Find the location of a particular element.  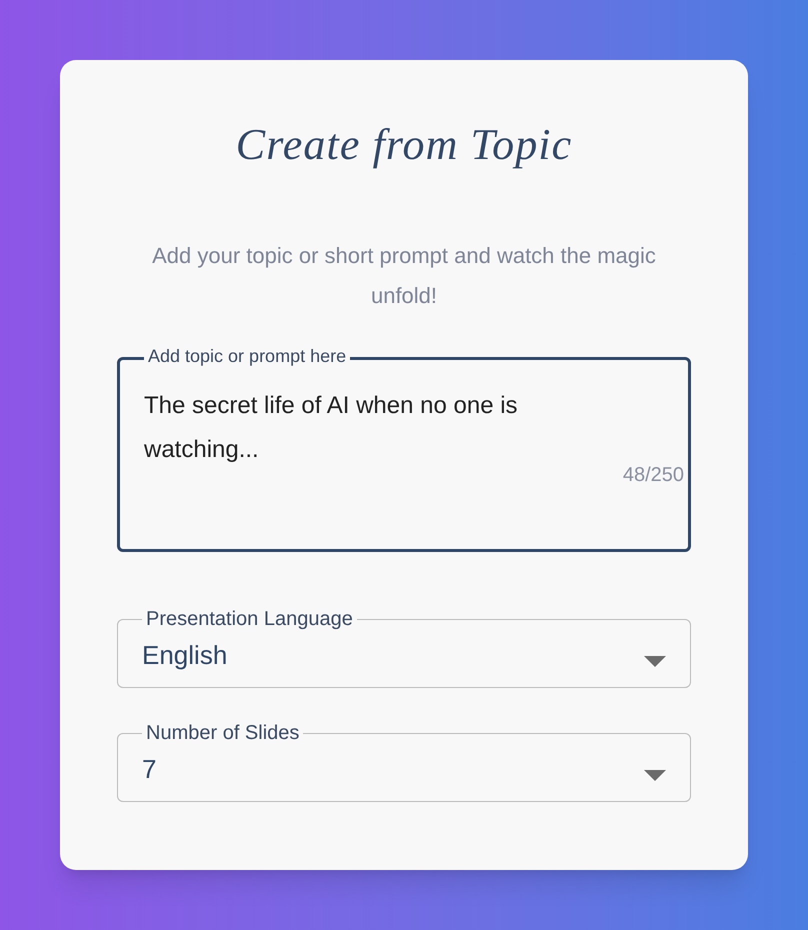

page-title: Create from Topic is located at coordinates (404, 145).